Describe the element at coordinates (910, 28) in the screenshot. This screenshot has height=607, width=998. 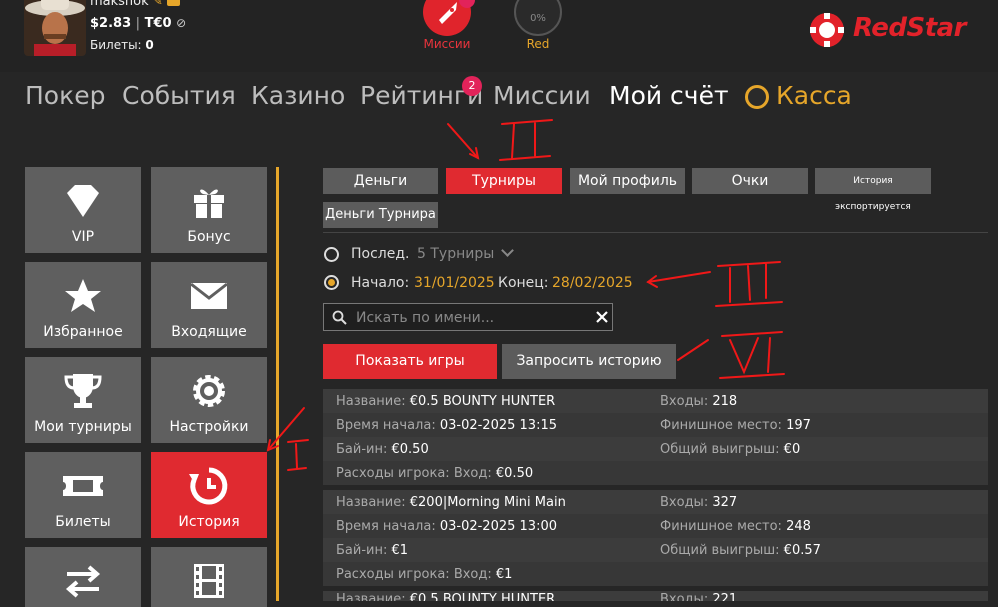
I see `brand-name: RedStar` at that location.